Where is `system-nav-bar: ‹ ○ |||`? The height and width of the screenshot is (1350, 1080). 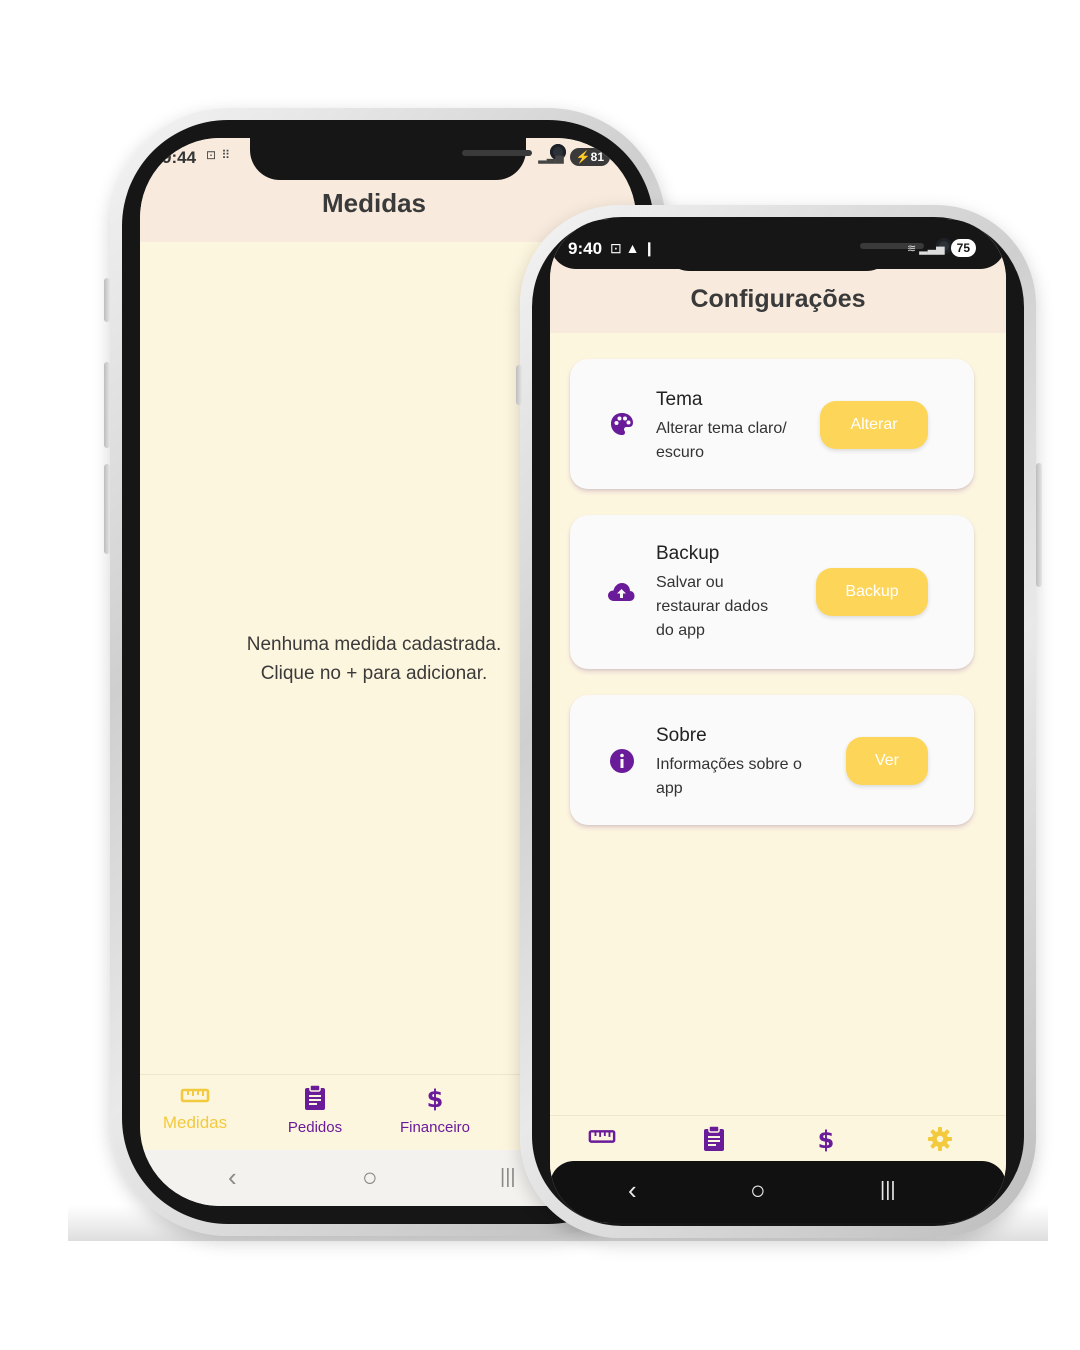
system-nav-bar: ‹ ○ ||| is located at coordinates (778, 1192).